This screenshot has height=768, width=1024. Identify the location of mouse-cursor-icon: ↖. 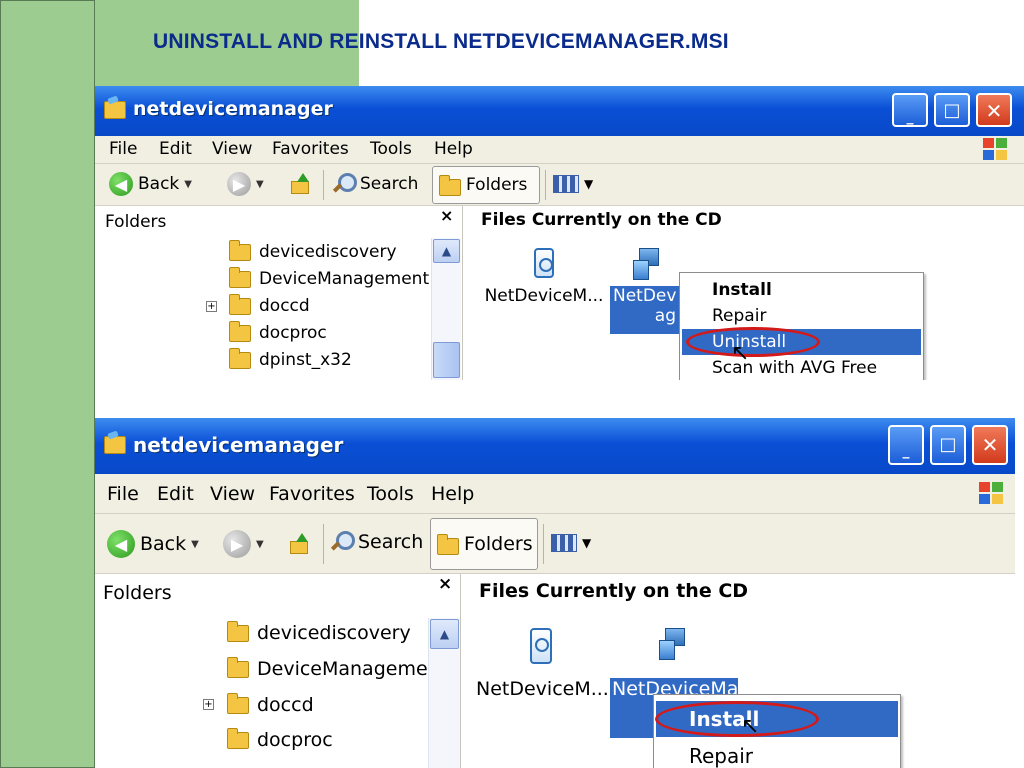
(750, 725).